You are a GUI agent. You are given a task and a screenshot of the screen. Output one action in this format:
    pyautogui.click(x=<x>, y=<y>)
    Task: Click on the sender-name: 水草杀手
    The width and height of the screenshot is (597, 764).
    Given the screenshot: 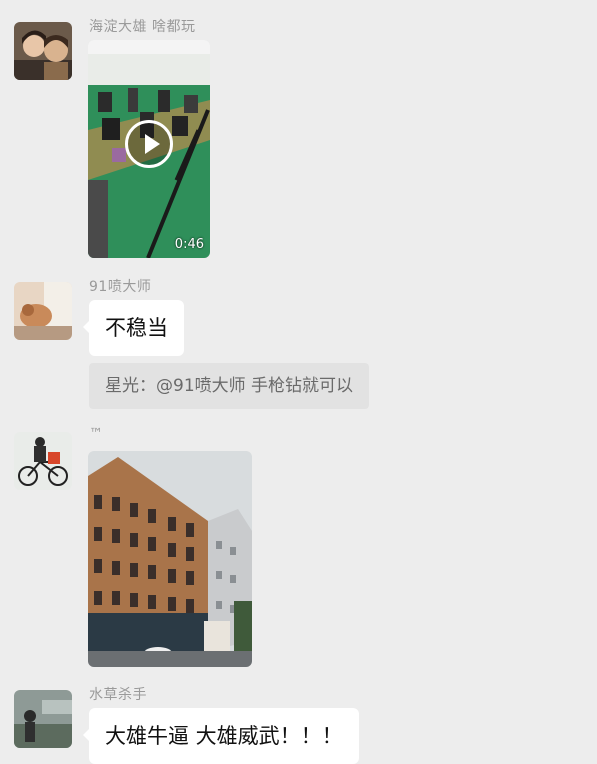 What is the action you would take?
    pyautogui.click(x=118, y=695)
    